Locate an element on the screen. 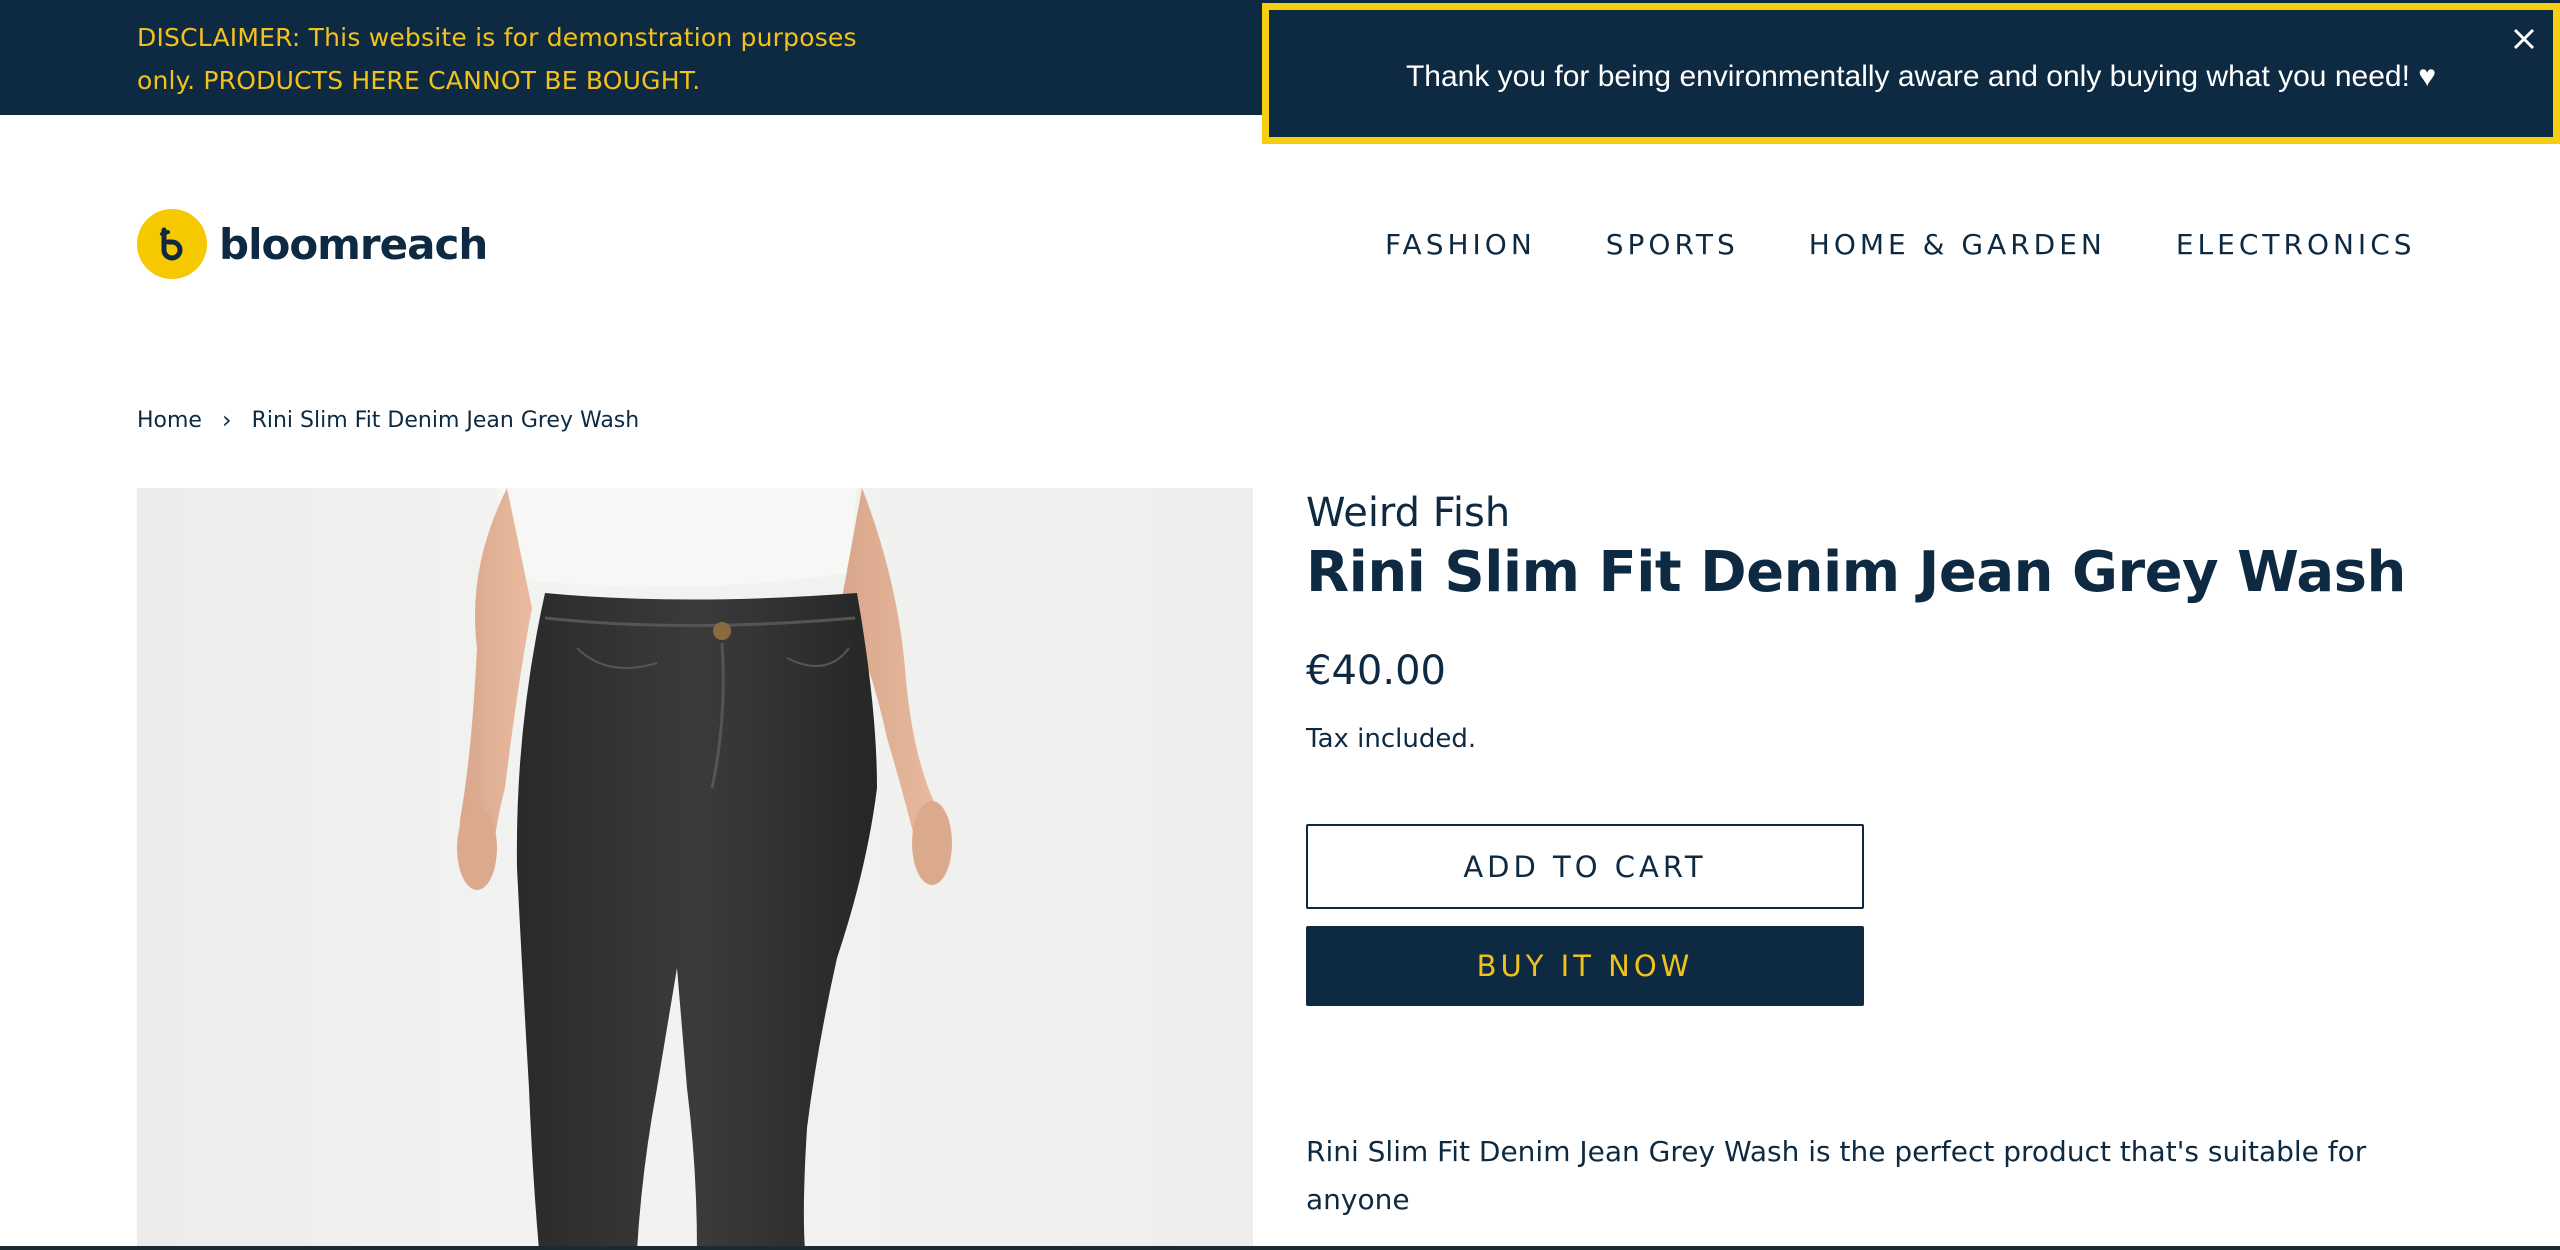  window-bottom-edge is located at coordinates (1280, 1248).